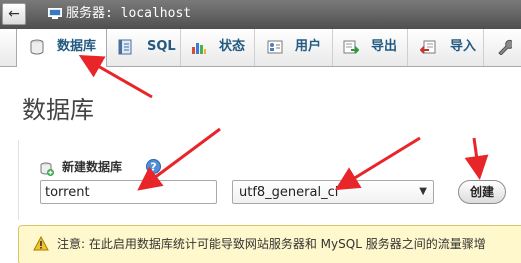 The height and width of the screenshot is (263, 521). Describe the element at coordinates (260, 15) in the screenshot. I see `server-bar: ← 服务器: localhost` at that location.